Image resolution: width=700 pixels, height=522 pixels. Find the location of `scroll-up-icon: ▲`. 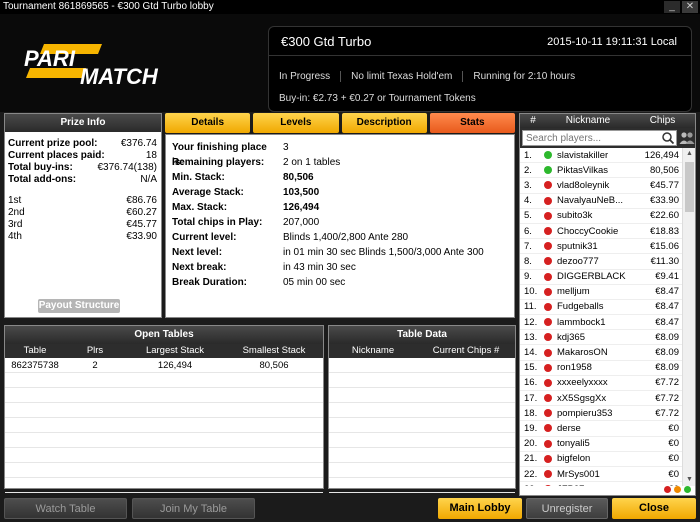

scroll-up-icon: ▲ is located at coordinates (689, 154).